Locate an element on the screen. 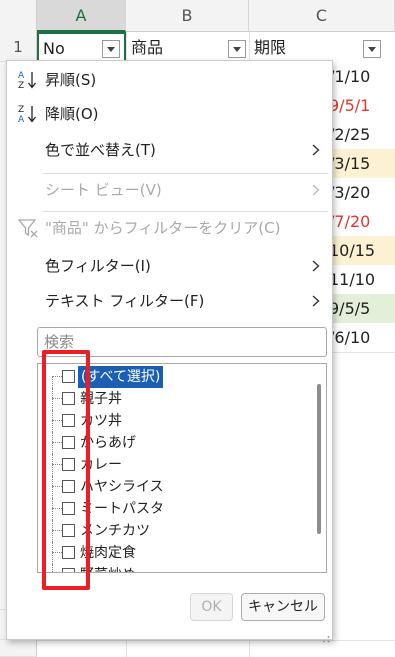 The height and width of the screenshot is (657, 395). sort-ascending-icon: A Z is located at coordinates (28, 80).